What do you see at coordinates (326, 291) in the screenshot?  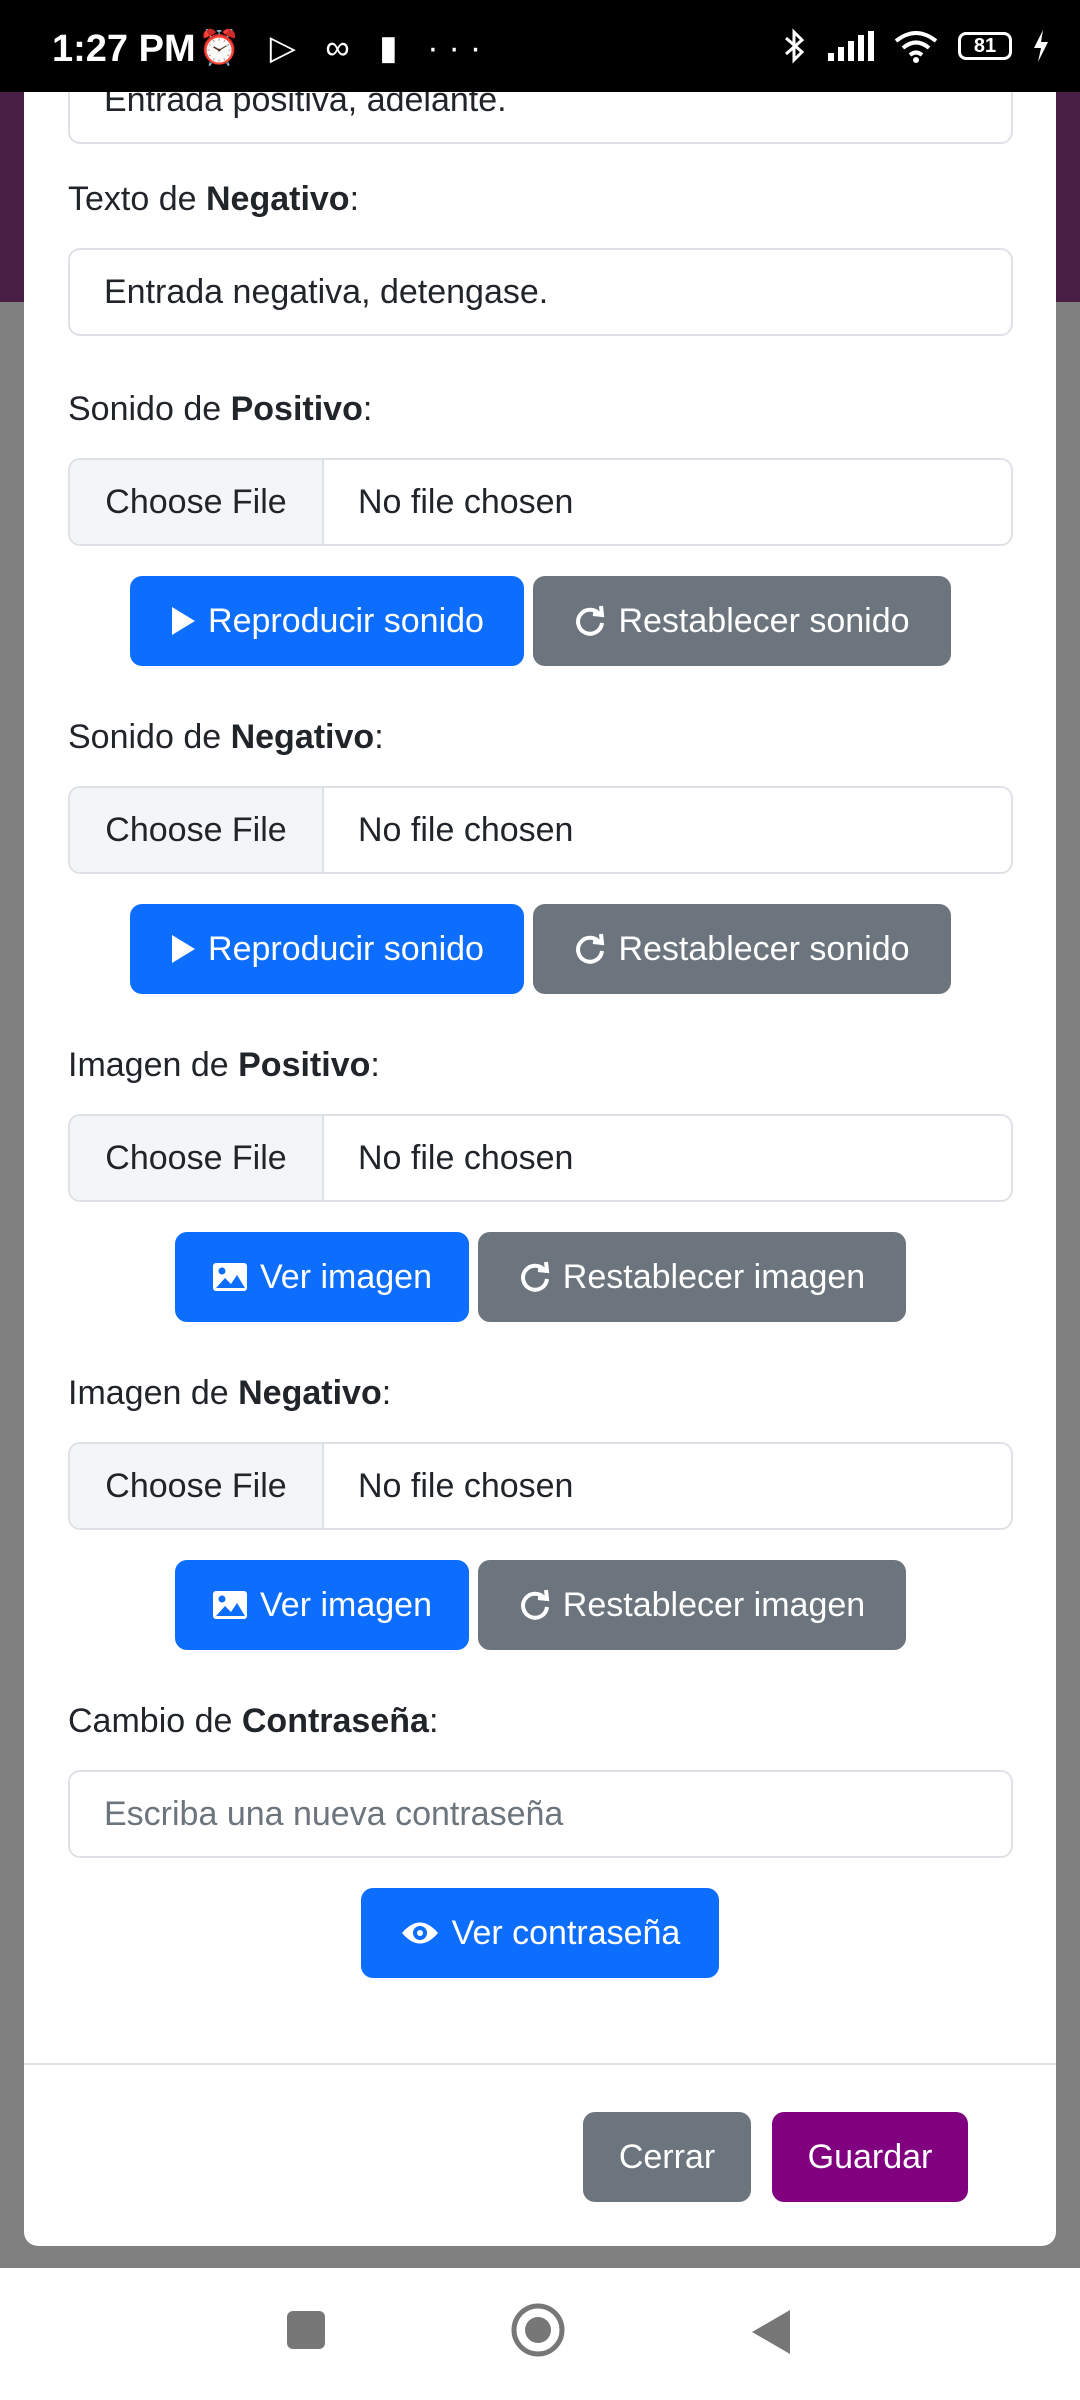 I see `texto-negativo-value: Entrada negativa, detengase.` at bounding box center [326, 291].